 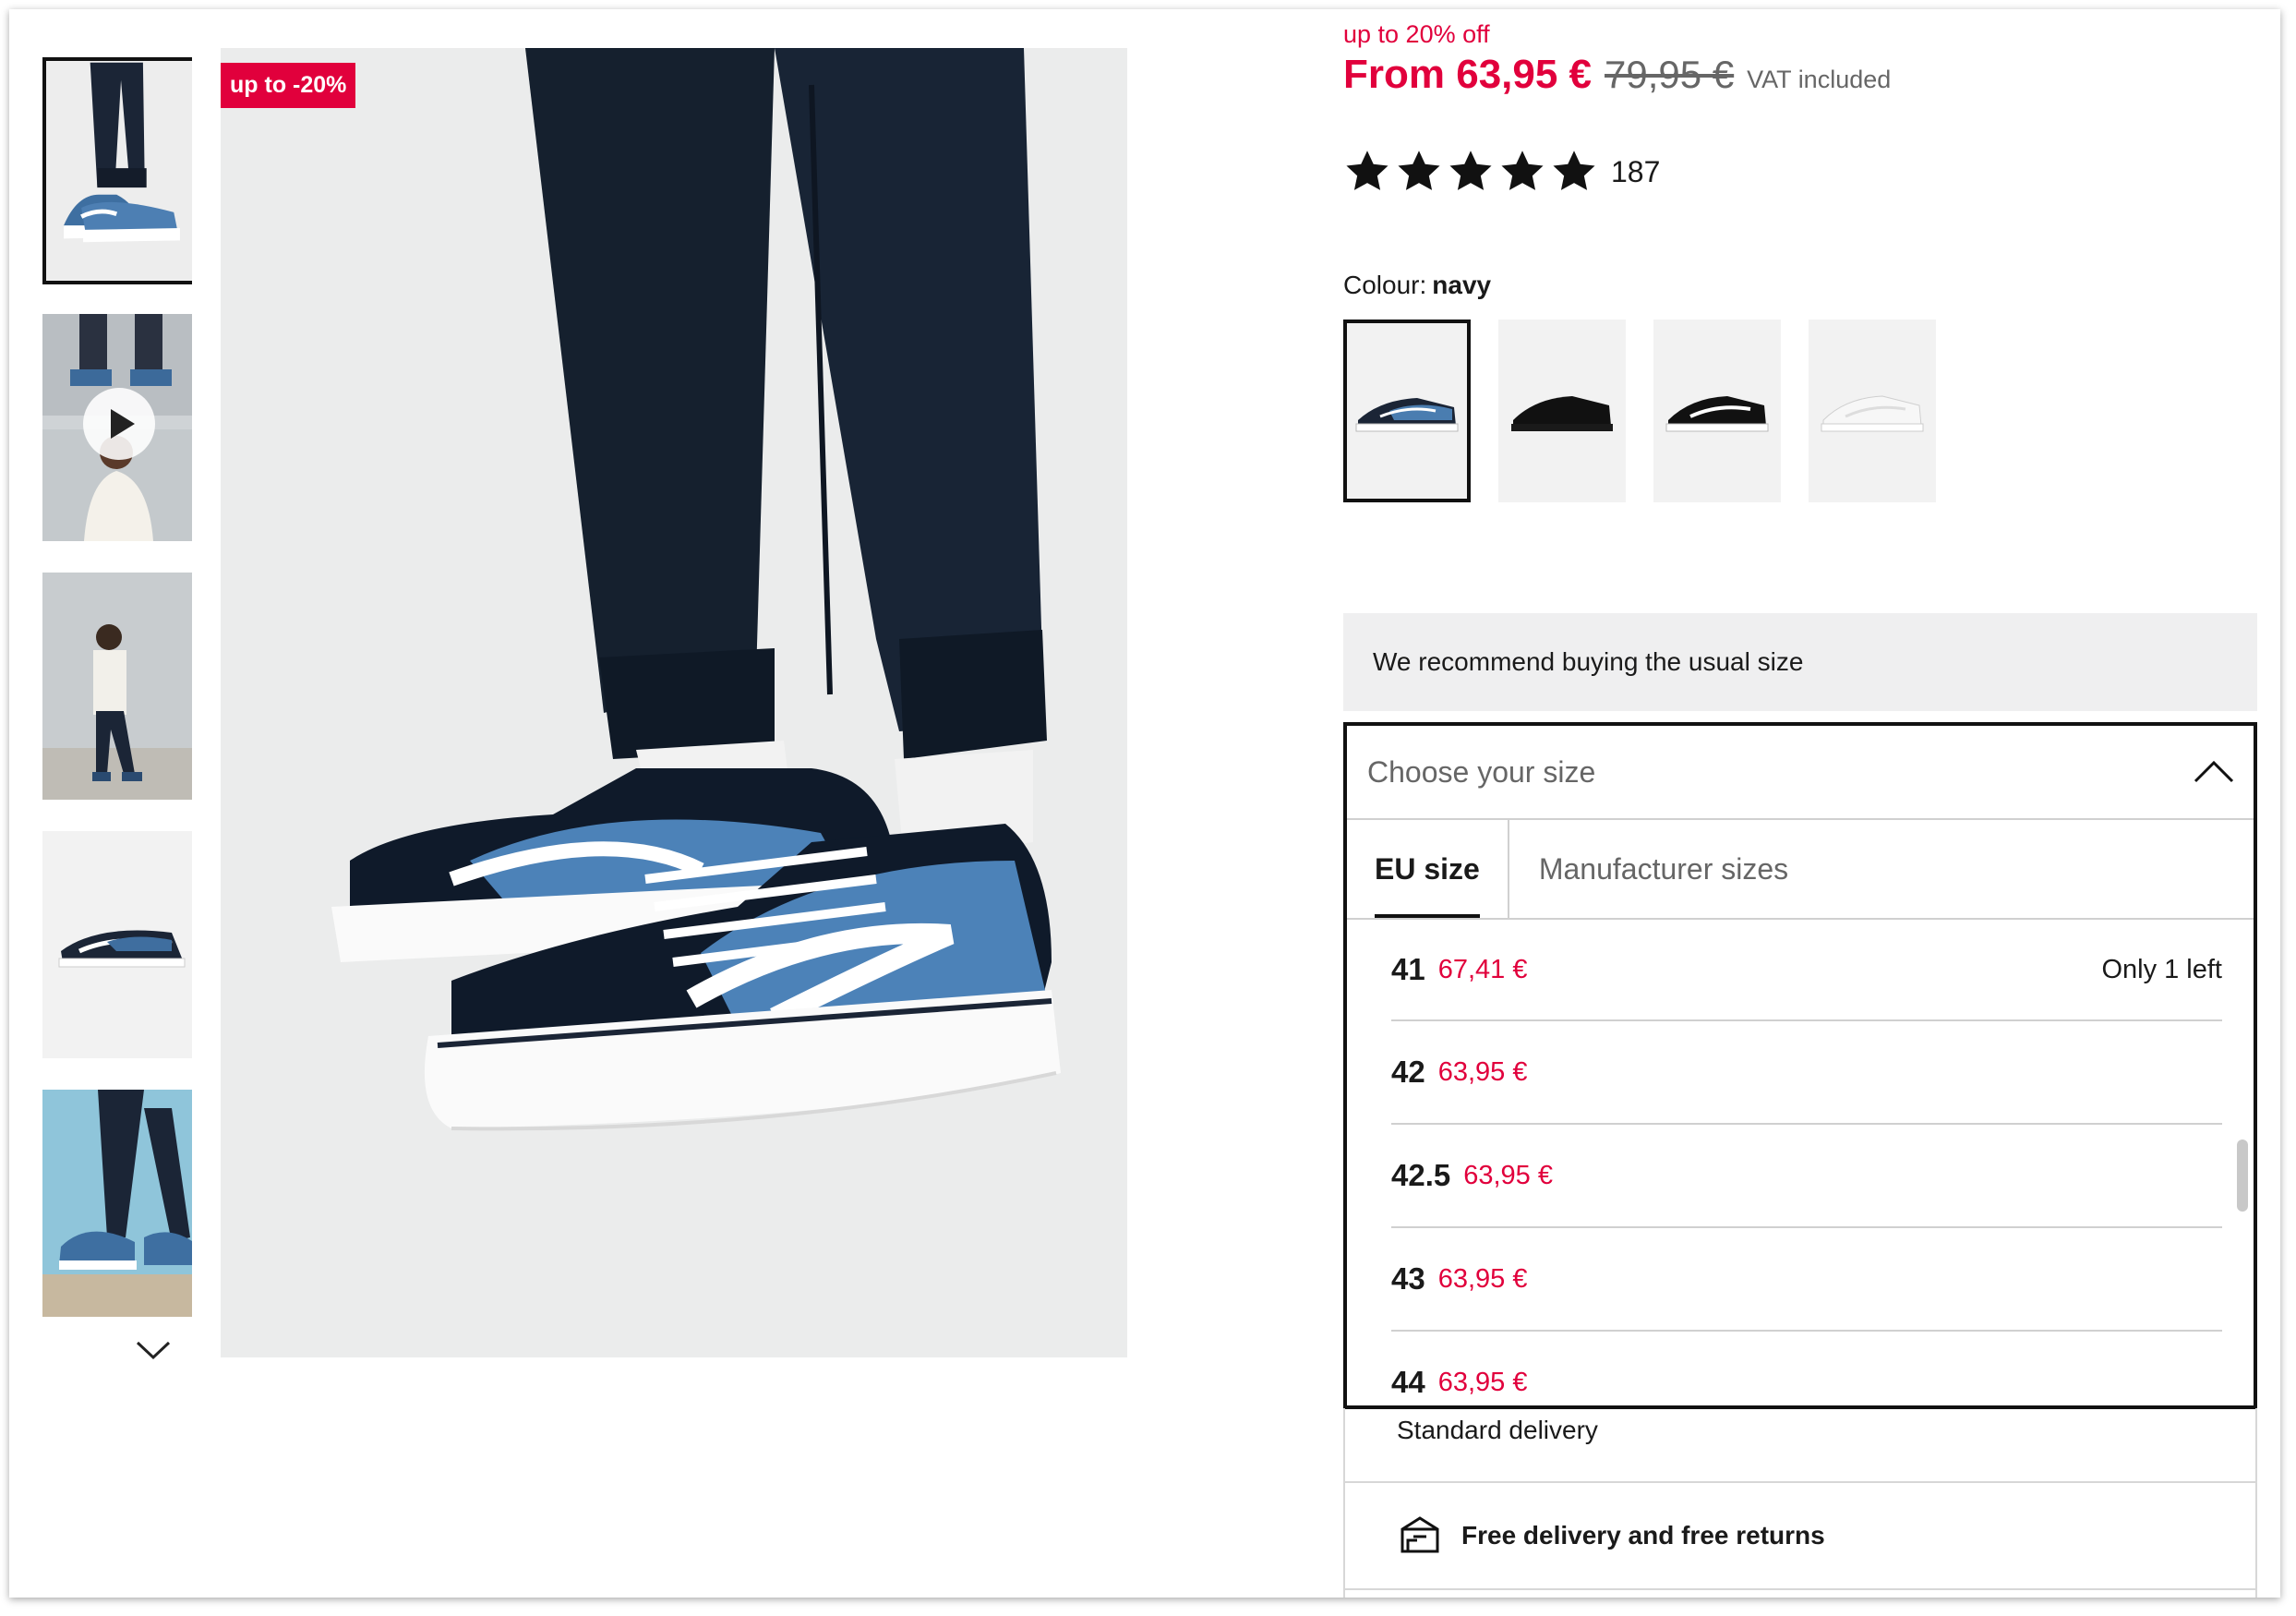 I want to click on swatch-white, so click(x=1872, y=411).